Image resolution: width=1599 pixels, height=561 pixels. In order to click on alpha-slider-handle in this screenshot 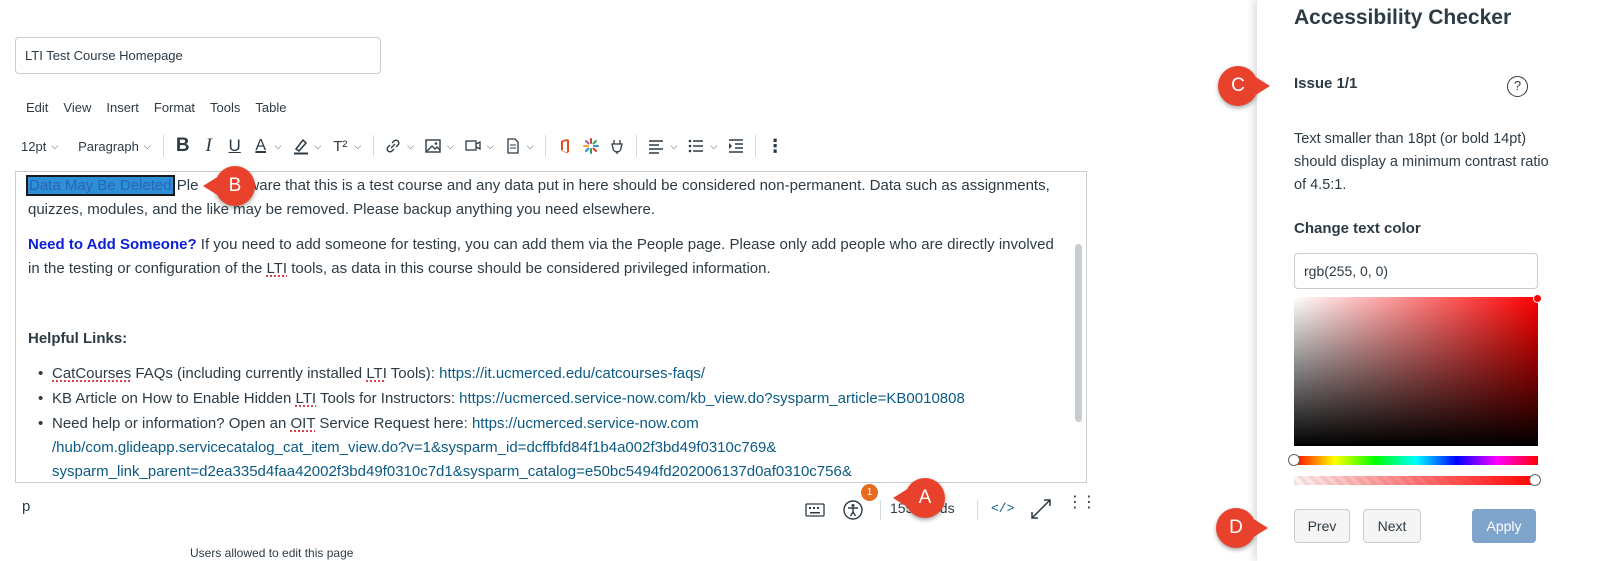, I will do `click(1535, 480)`.